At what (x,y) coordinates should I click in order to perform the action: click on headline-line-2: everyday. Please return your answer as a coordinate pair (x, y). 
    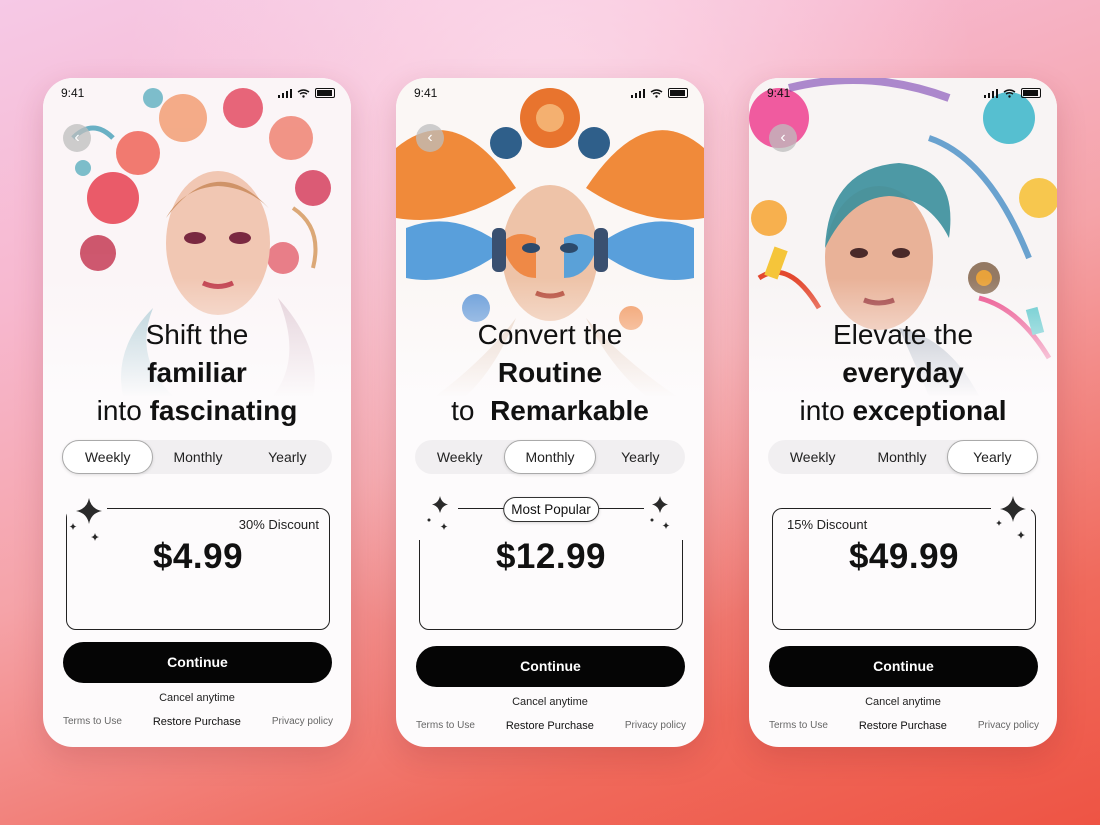
    Looking at the image, I should click on (903, 372).